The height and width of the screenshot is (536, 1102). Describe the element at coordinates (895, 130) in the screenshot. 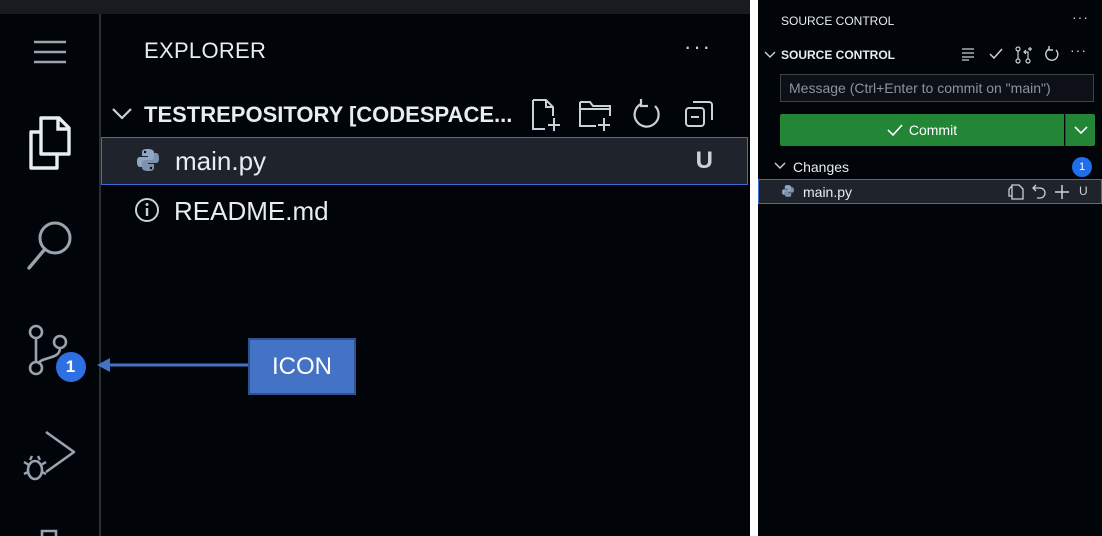

I see `check-icon` at that location.